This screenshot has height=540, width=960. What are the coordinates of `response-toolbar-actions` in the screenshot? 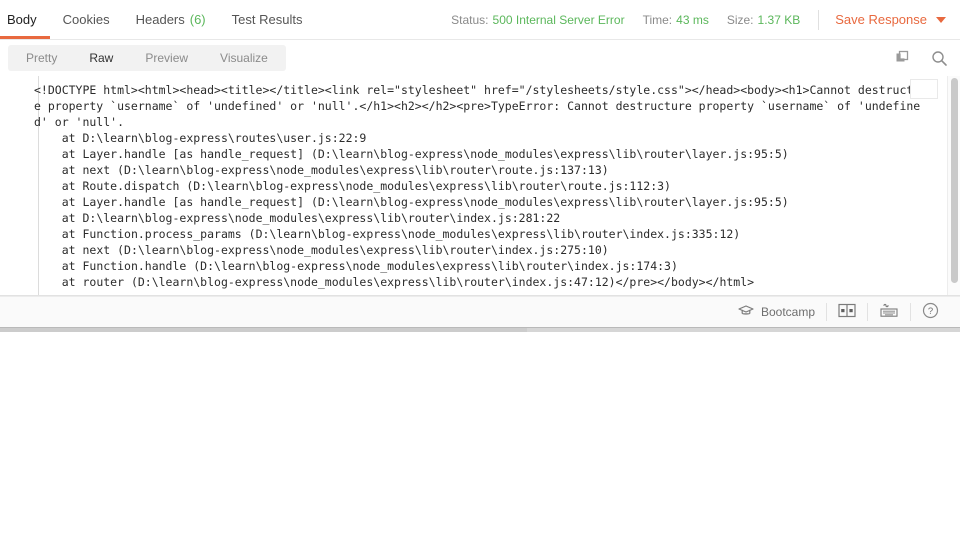 It's located at (921, 58).